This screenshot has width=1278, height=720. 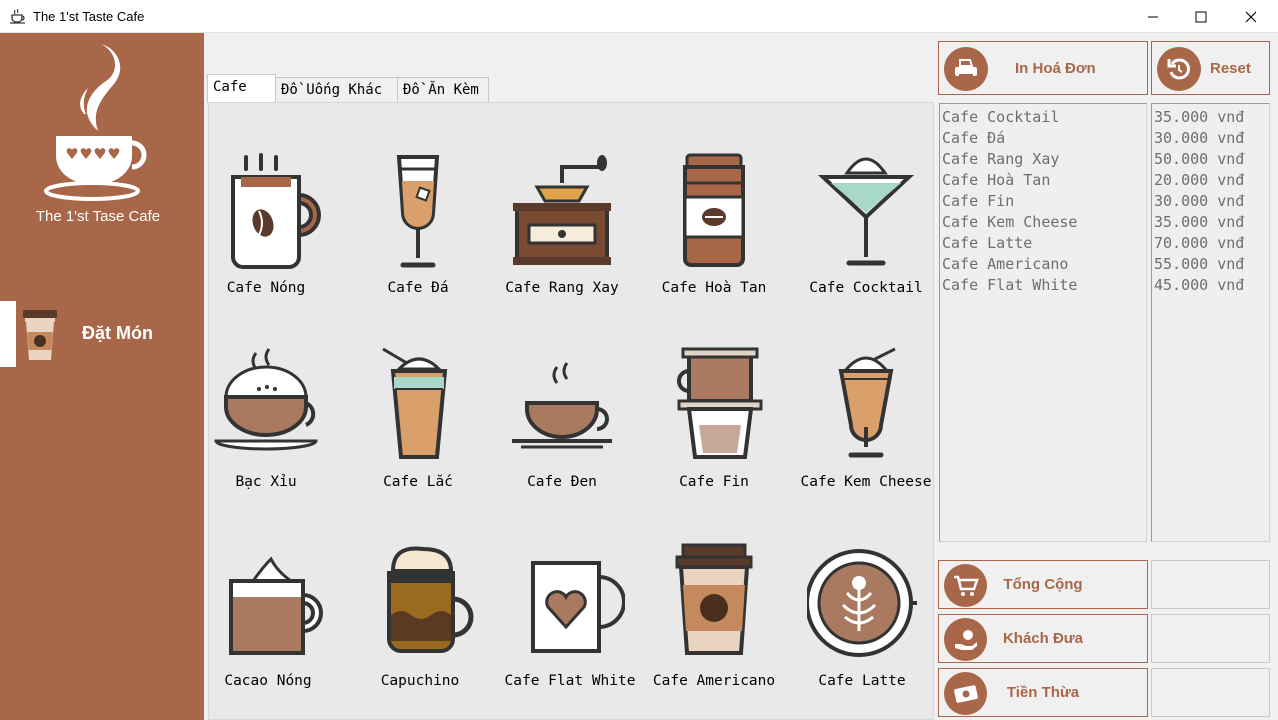 What do you see at coordinates (266, 288) in the screenshot?
I see `menu-item-label: Cafe Nóng` at bounding box center [266, 288].